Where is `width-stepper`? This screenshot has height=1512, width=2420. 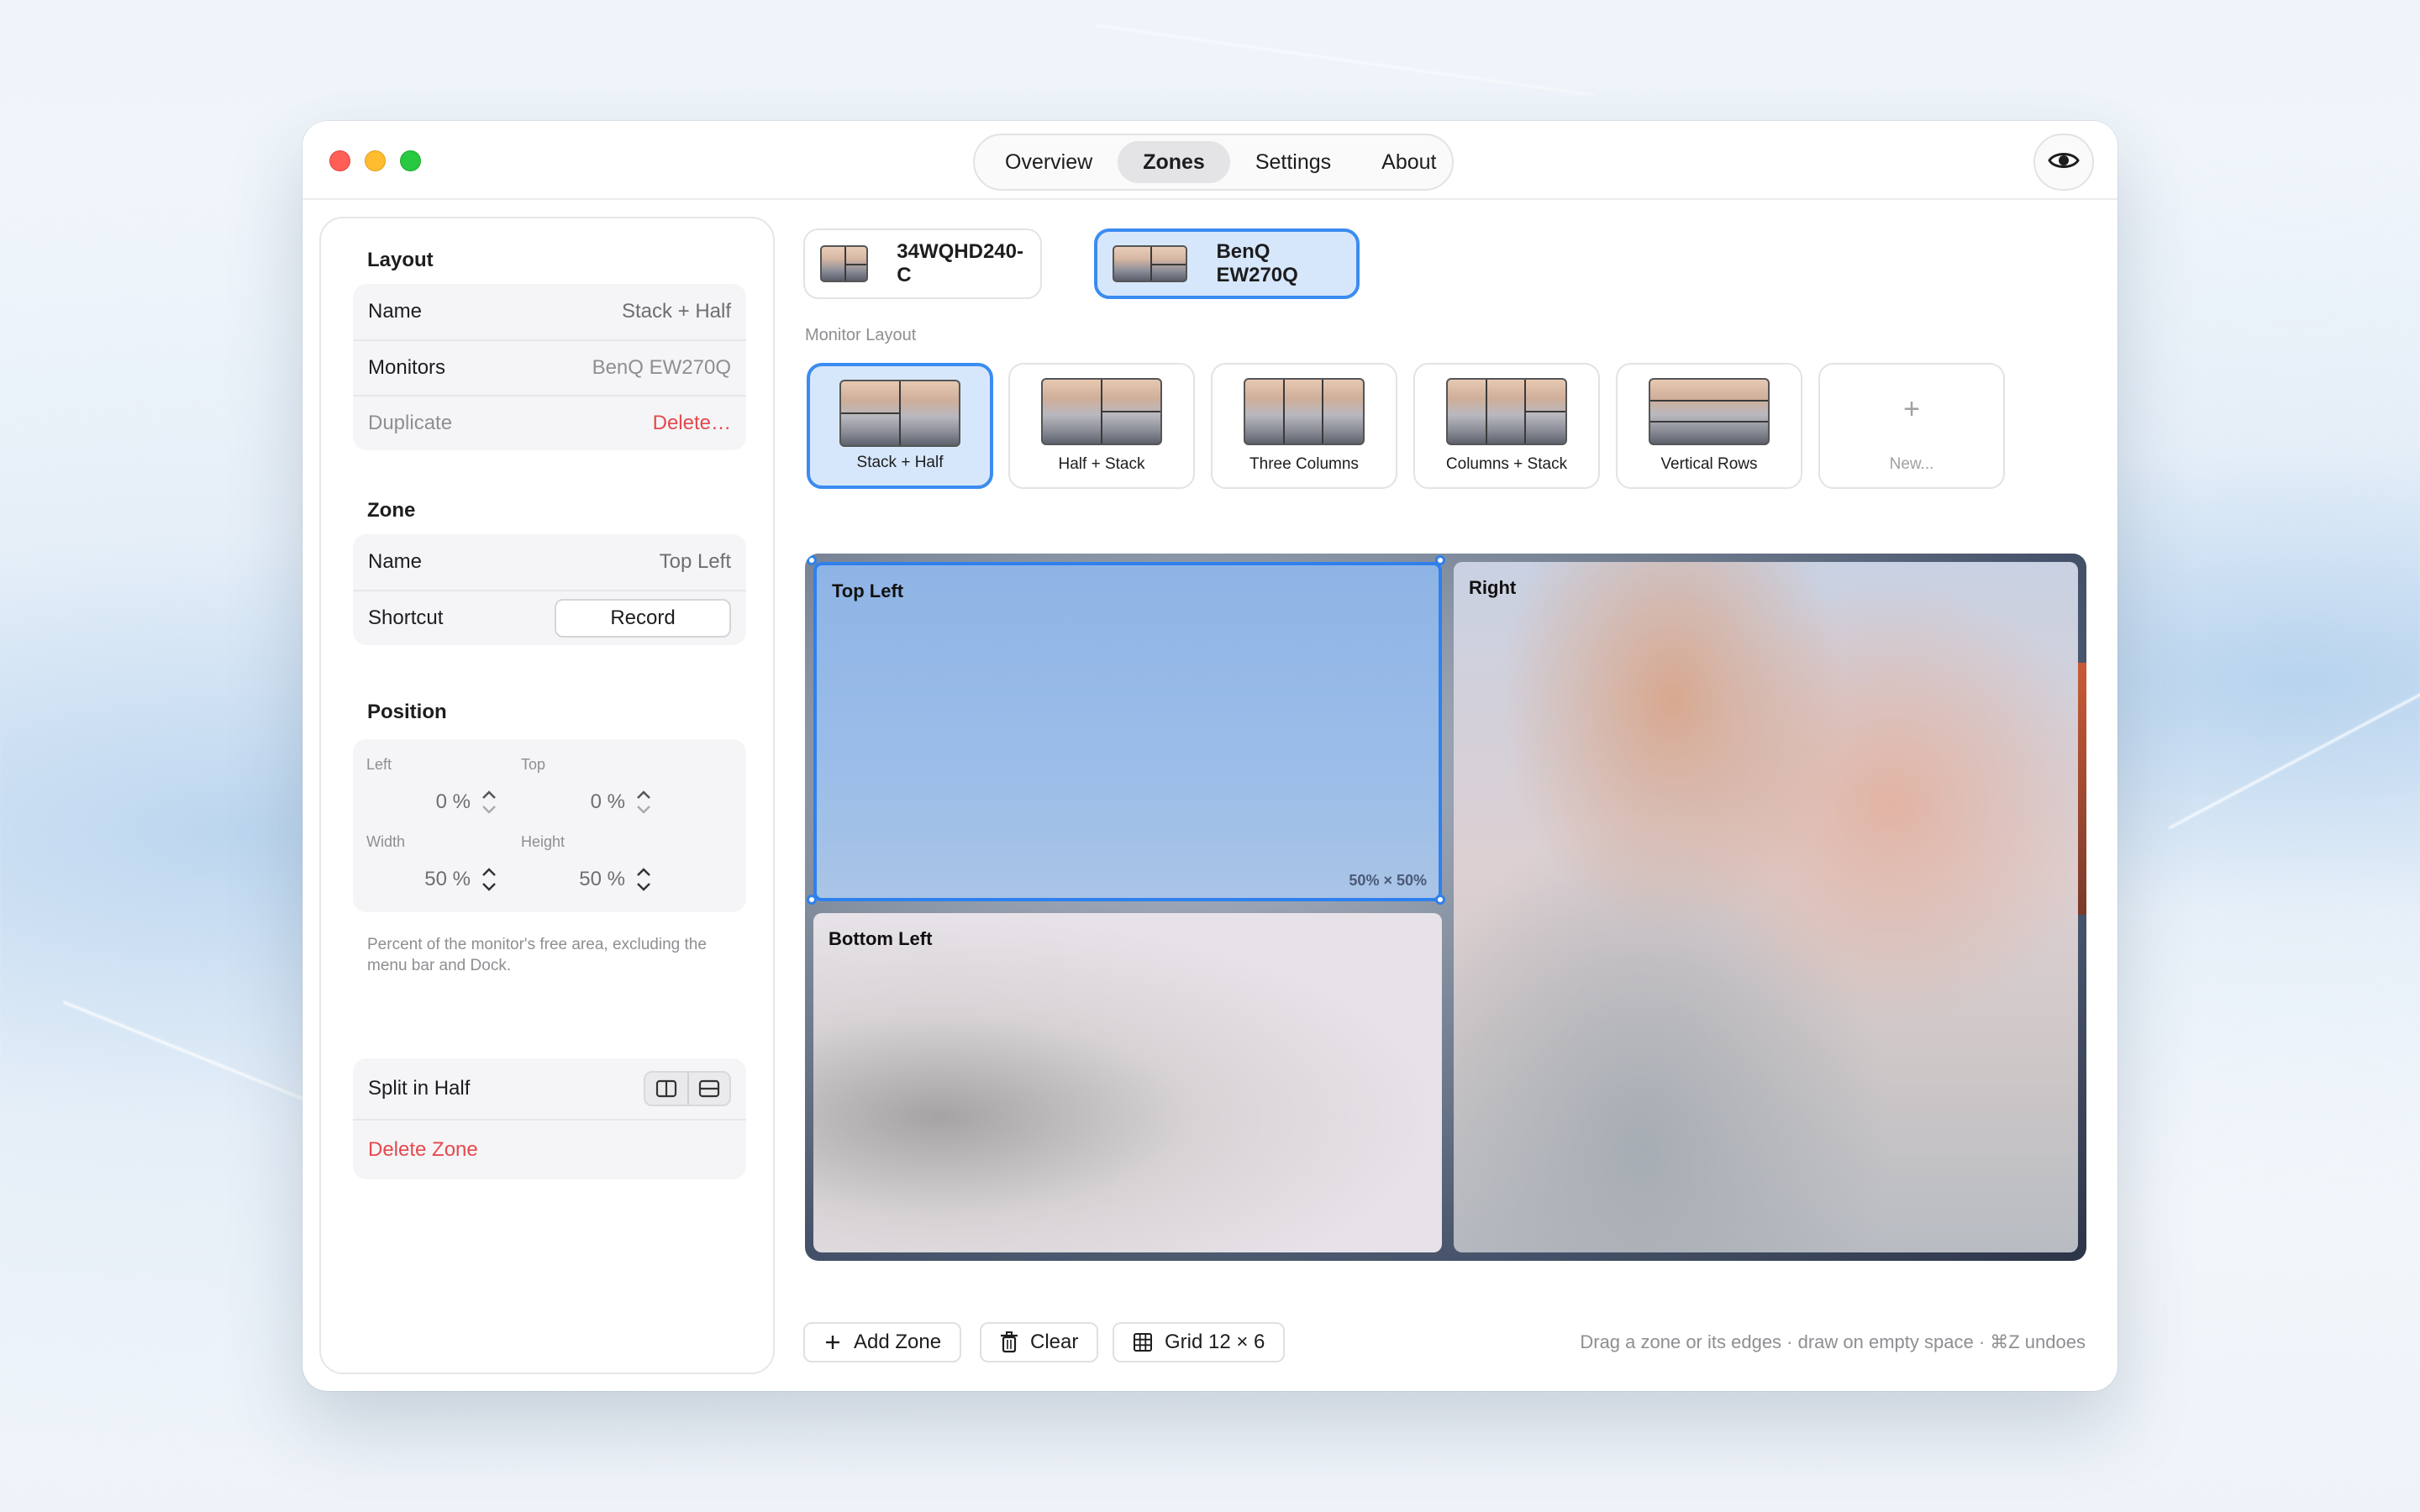
width-stepper is located at coordinates (489, 879).